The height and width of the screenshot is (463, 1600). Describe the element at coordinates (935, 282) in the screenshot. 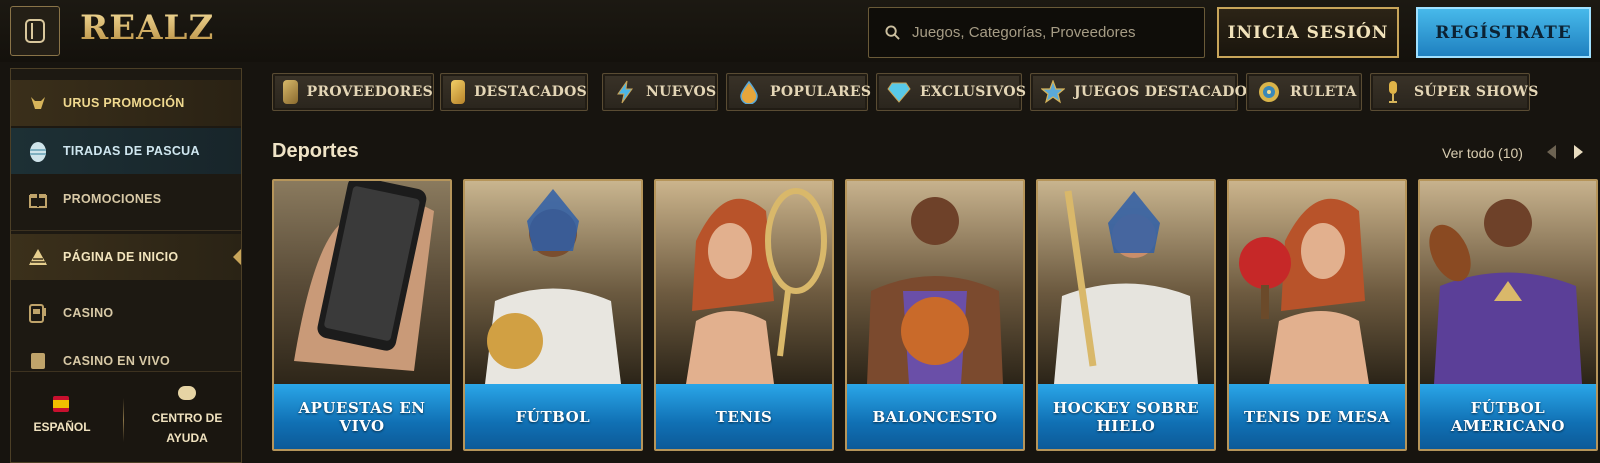

I see `basketball-icon` at that location.